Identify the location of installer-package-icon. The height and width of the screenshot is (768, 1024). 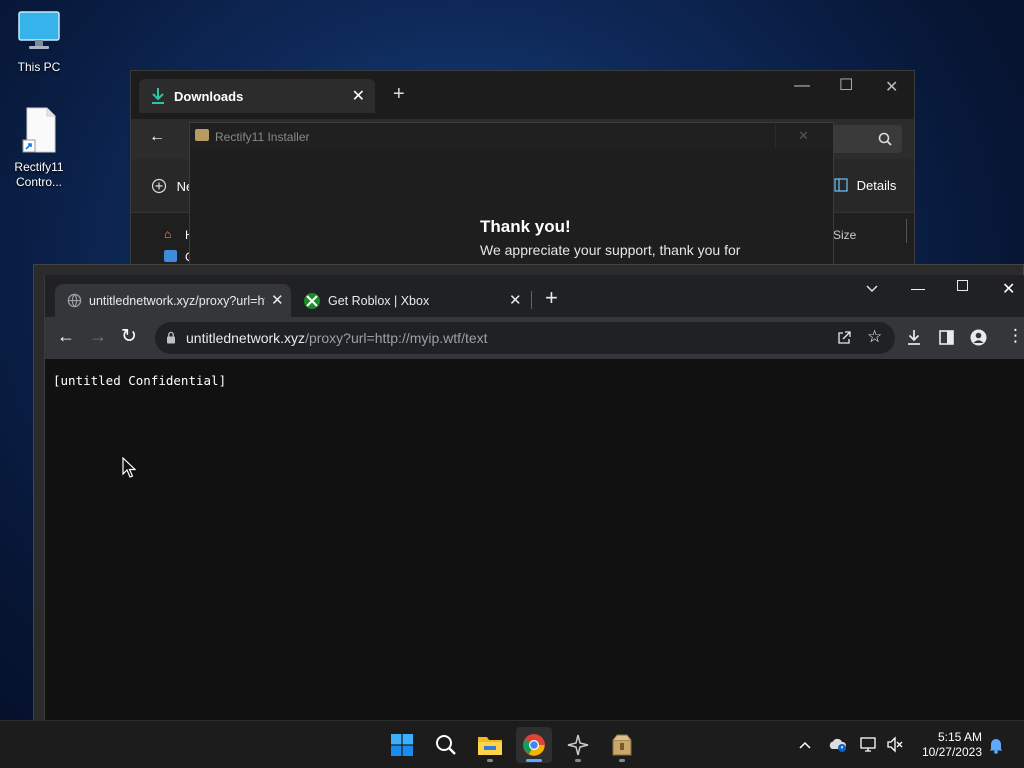
(622, 745).